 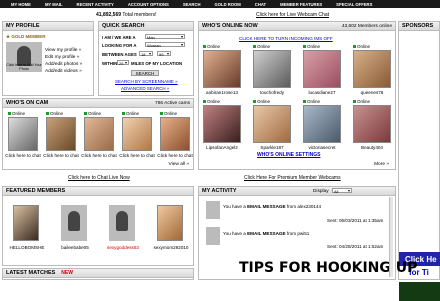 I want to click on activity-message: You have a EMAIL MESSAGE from pwi51, so click(x=266, y=233).